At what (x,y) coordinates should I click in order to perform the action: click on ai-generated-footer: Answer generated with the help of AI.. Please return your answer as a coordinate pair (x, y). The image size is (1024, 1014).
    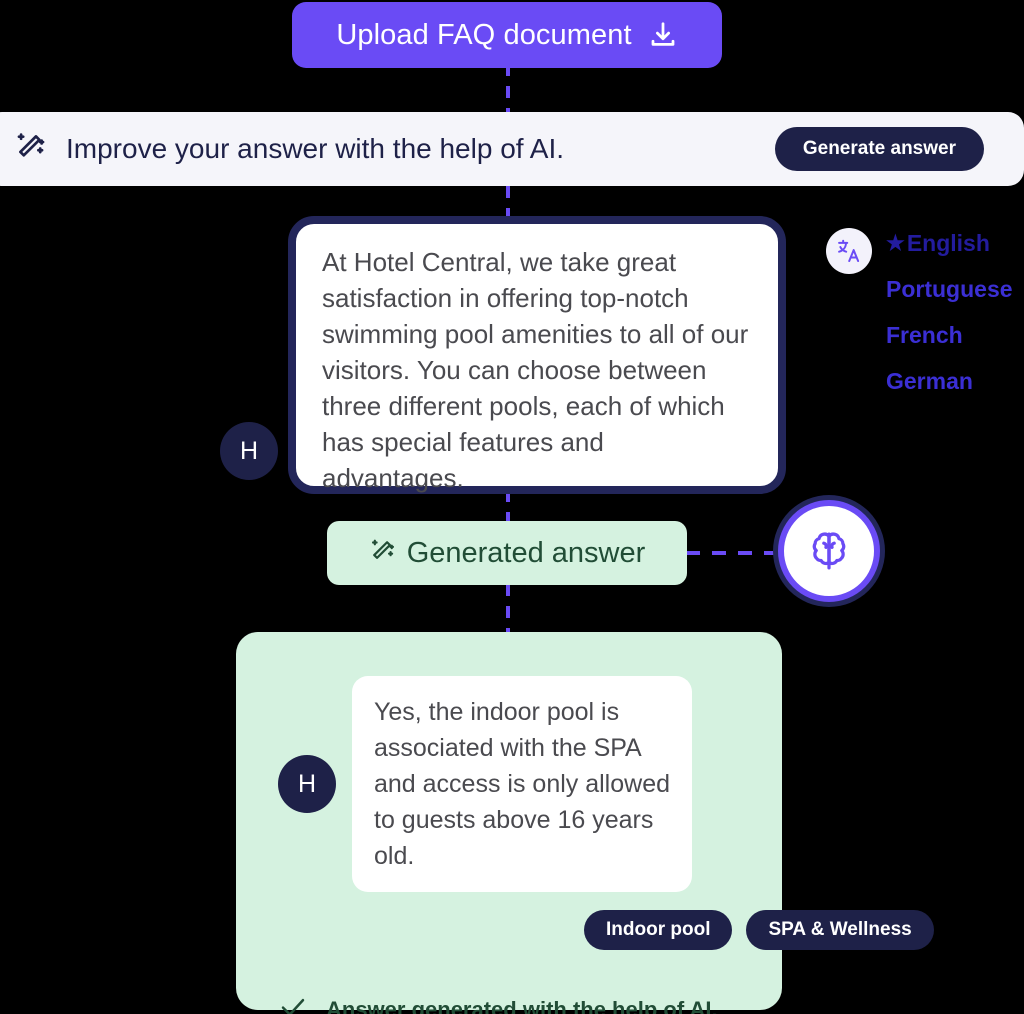
    Looking at the image, I should click on (509, 1003).